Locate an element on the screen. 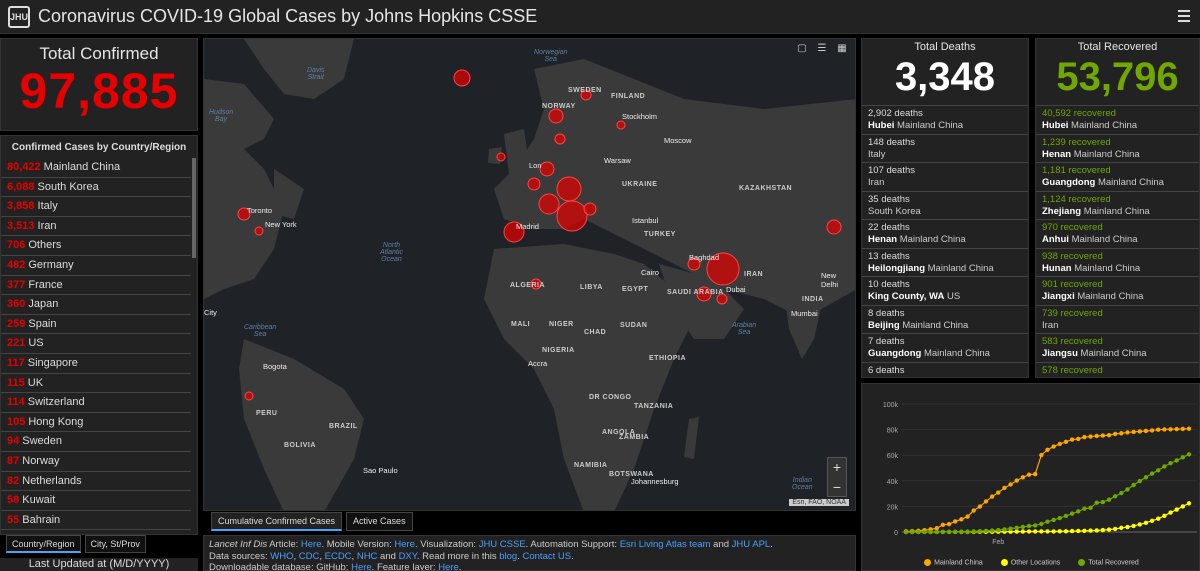  country-row: 377 France is located at coordinates (96, 286).